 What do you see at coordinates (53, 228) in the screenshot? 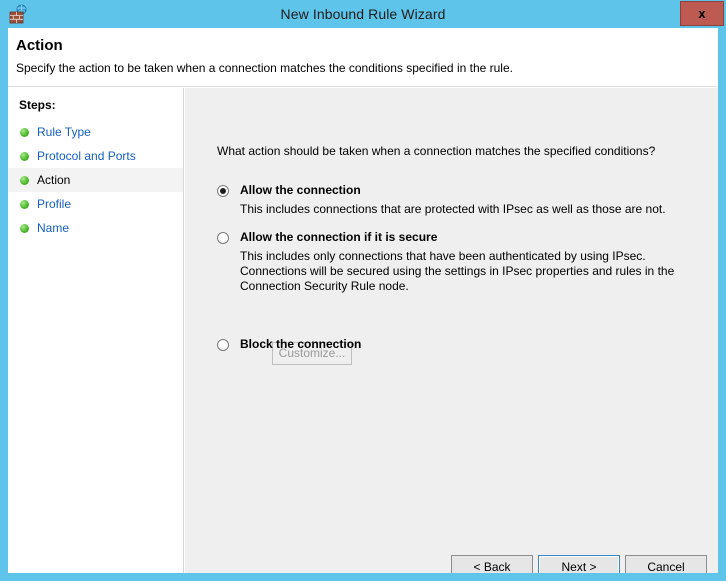
I see `sidebar-item-label: Name` at bounding box center [53, 228].